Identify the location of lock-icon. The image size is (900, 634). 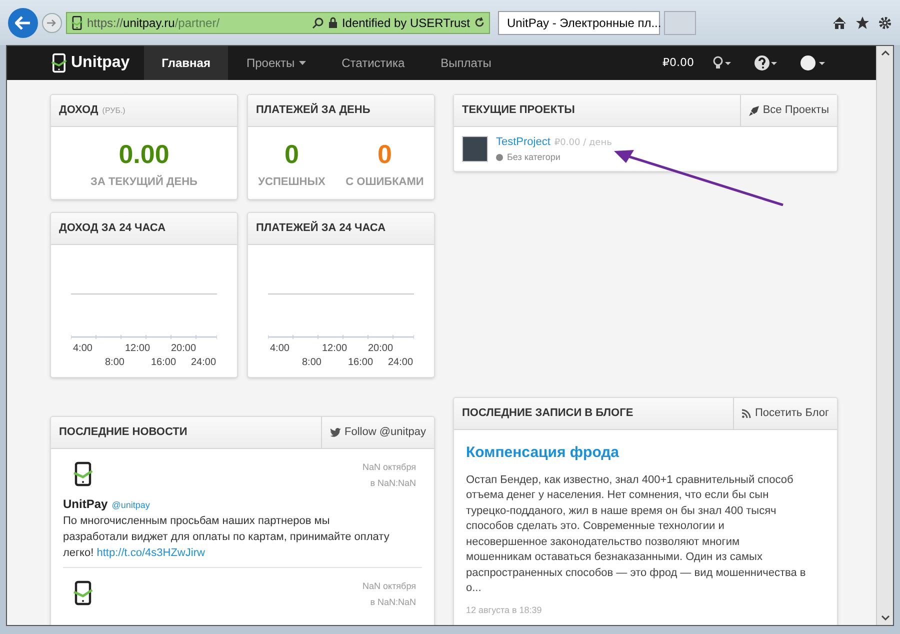
(333, 22).